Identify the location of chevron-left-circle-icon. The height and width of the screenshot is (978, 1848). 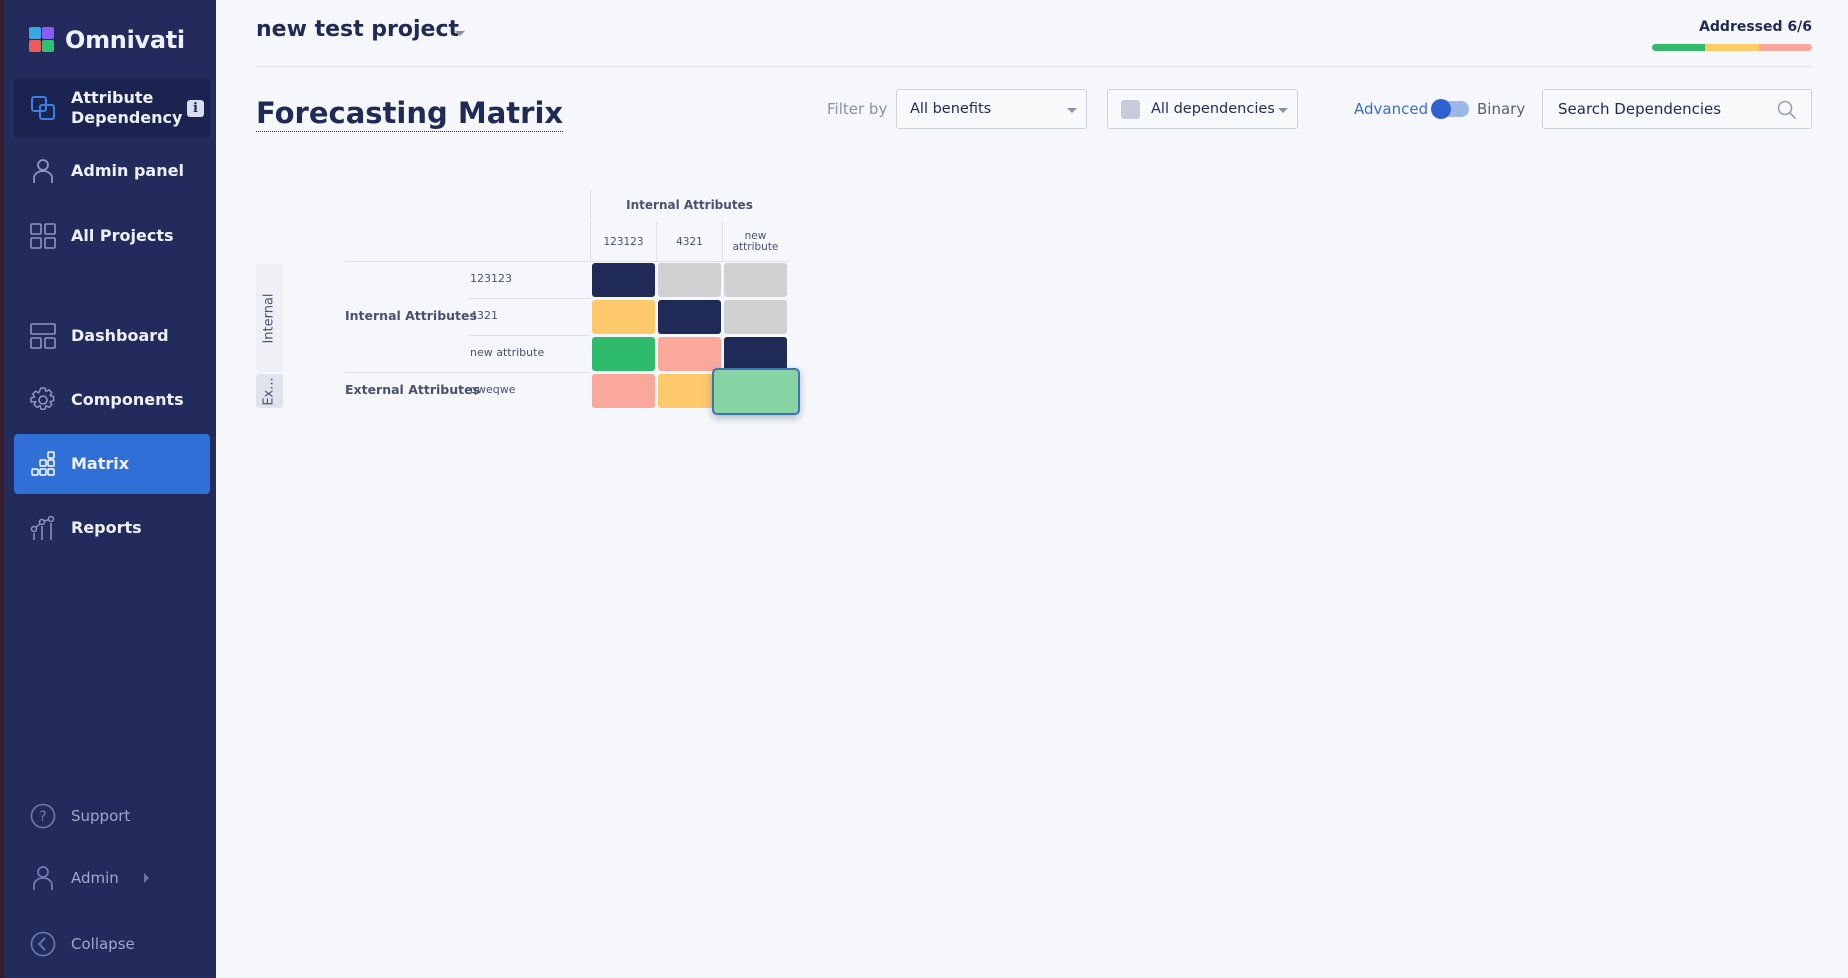
(43, 944).